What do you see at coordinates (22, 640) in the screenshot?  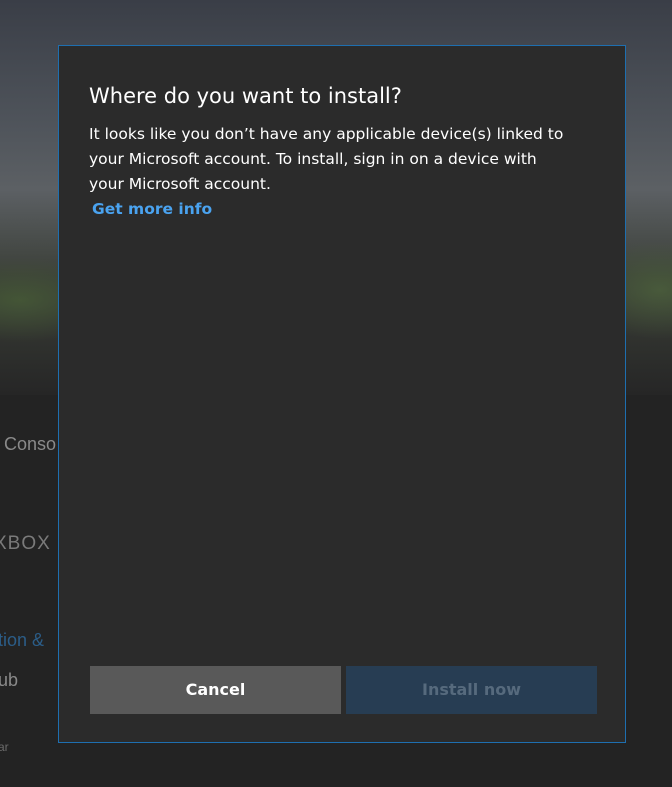 I see `background-label-edition: tion &` at bounding box center [22, 640].